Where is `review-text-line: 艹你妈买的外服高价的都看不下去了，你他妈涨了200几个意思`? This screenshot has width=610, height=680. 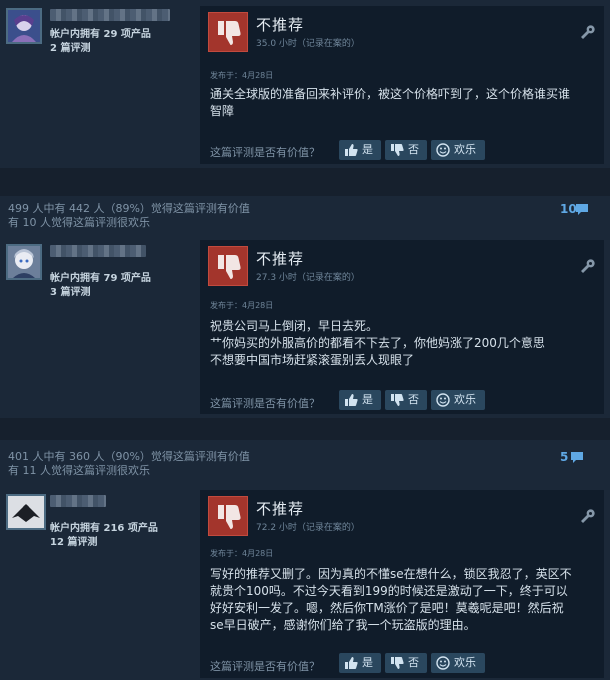
review-text-line: 艹你妈买的外服高价的都看不下去了，你他妈涨了200几个意思 is located at coordinates (377, 343).